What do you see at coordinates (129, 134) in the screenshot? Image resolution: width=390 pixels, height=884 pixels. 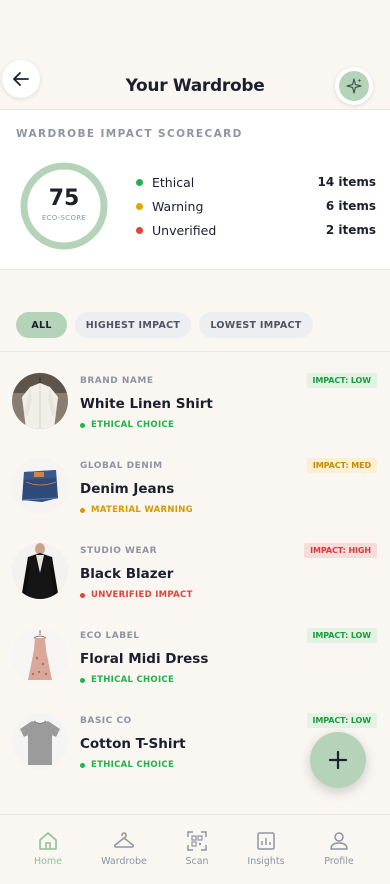 I see `scorecard-title: WARDROBE IMPACT SCORECARD` at bounding box center [129, 134].